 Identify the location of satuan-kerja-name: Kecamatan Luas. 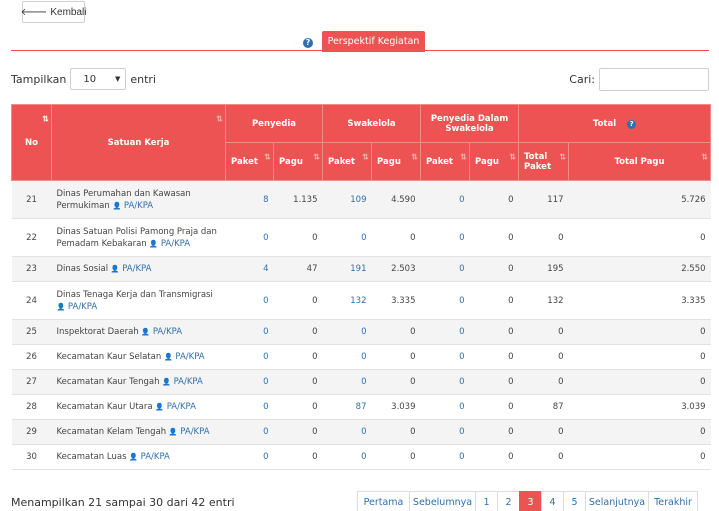
(91, 457).